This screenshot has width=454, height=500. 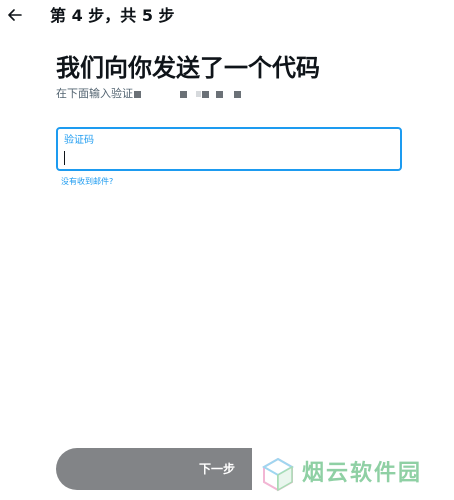 I want to click on next-button-label: 下一步, so click(x=216, y=469).